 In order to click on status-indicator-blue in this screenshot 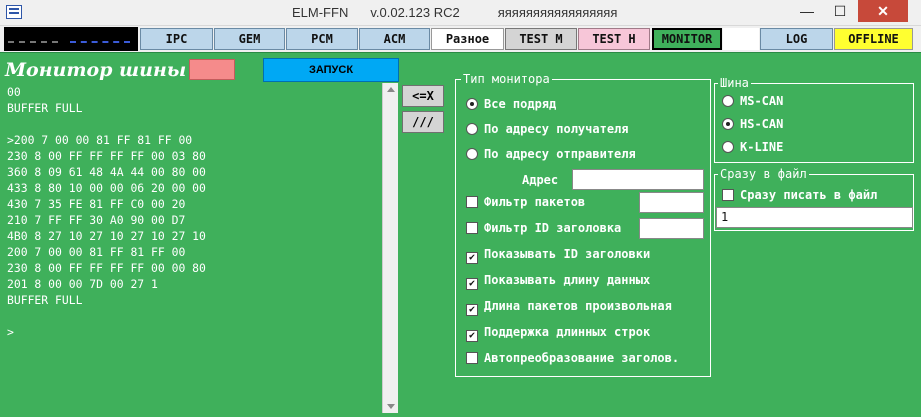, I will do `click(100, 42)`.